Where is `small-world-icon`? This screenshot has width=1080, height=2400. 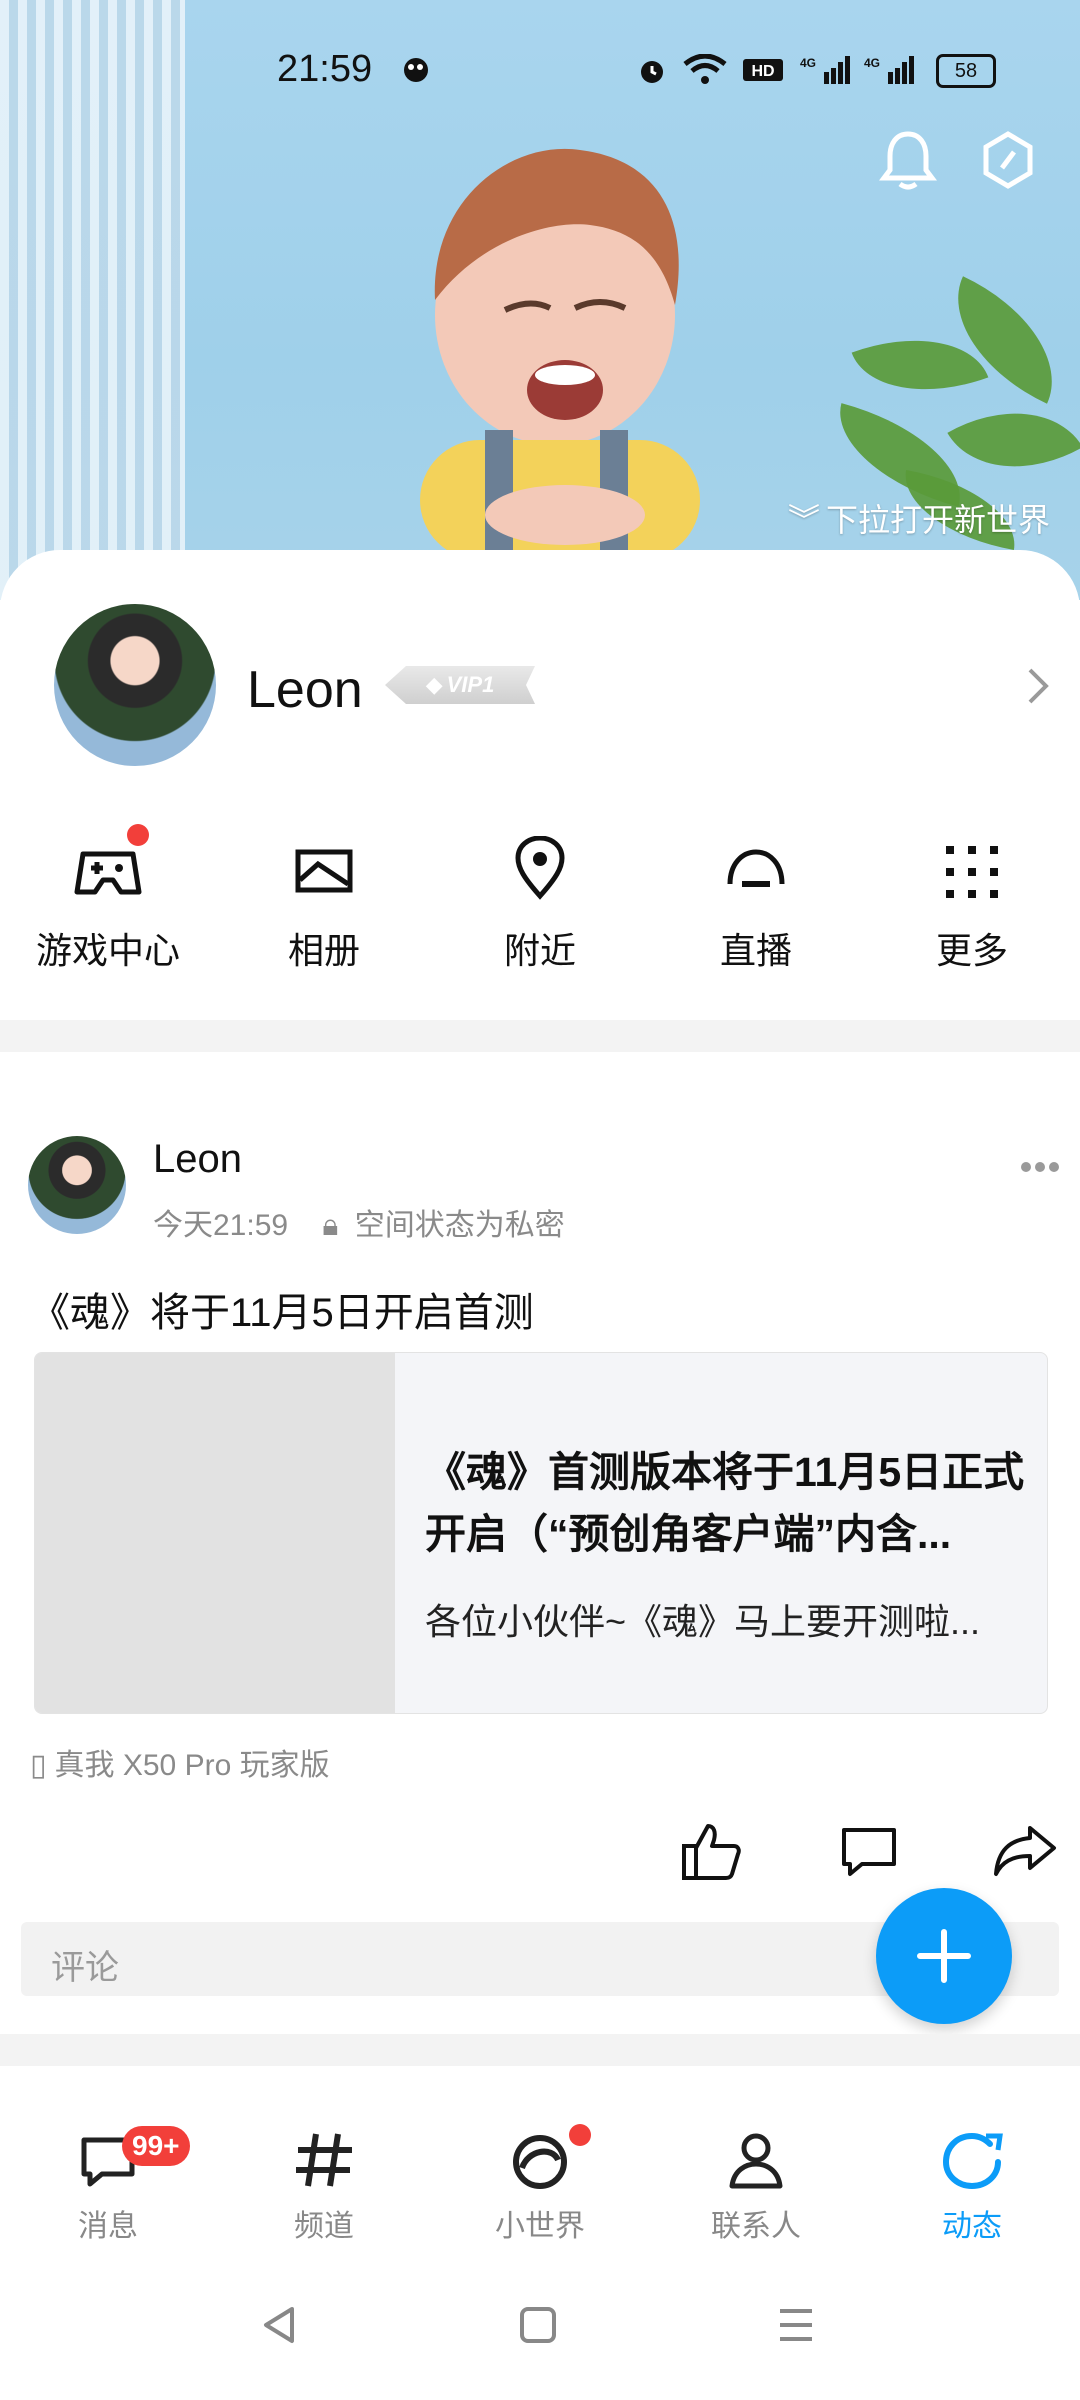 small-world-icon is located at coordinates (540, 2162).